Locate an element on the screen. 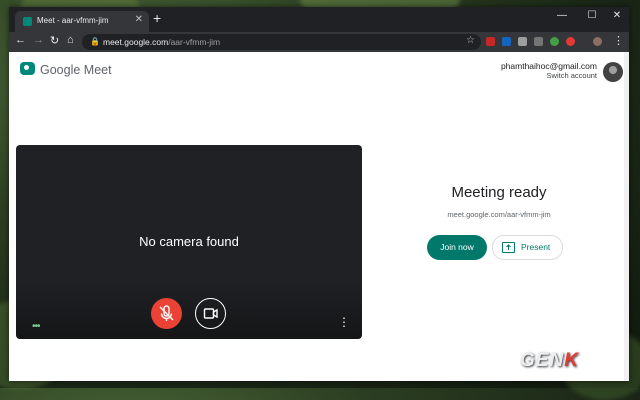 Image resolution: width=640 pixels, height=400 pixels. close-window-button: ✕ is located at coordinates (617, 15).